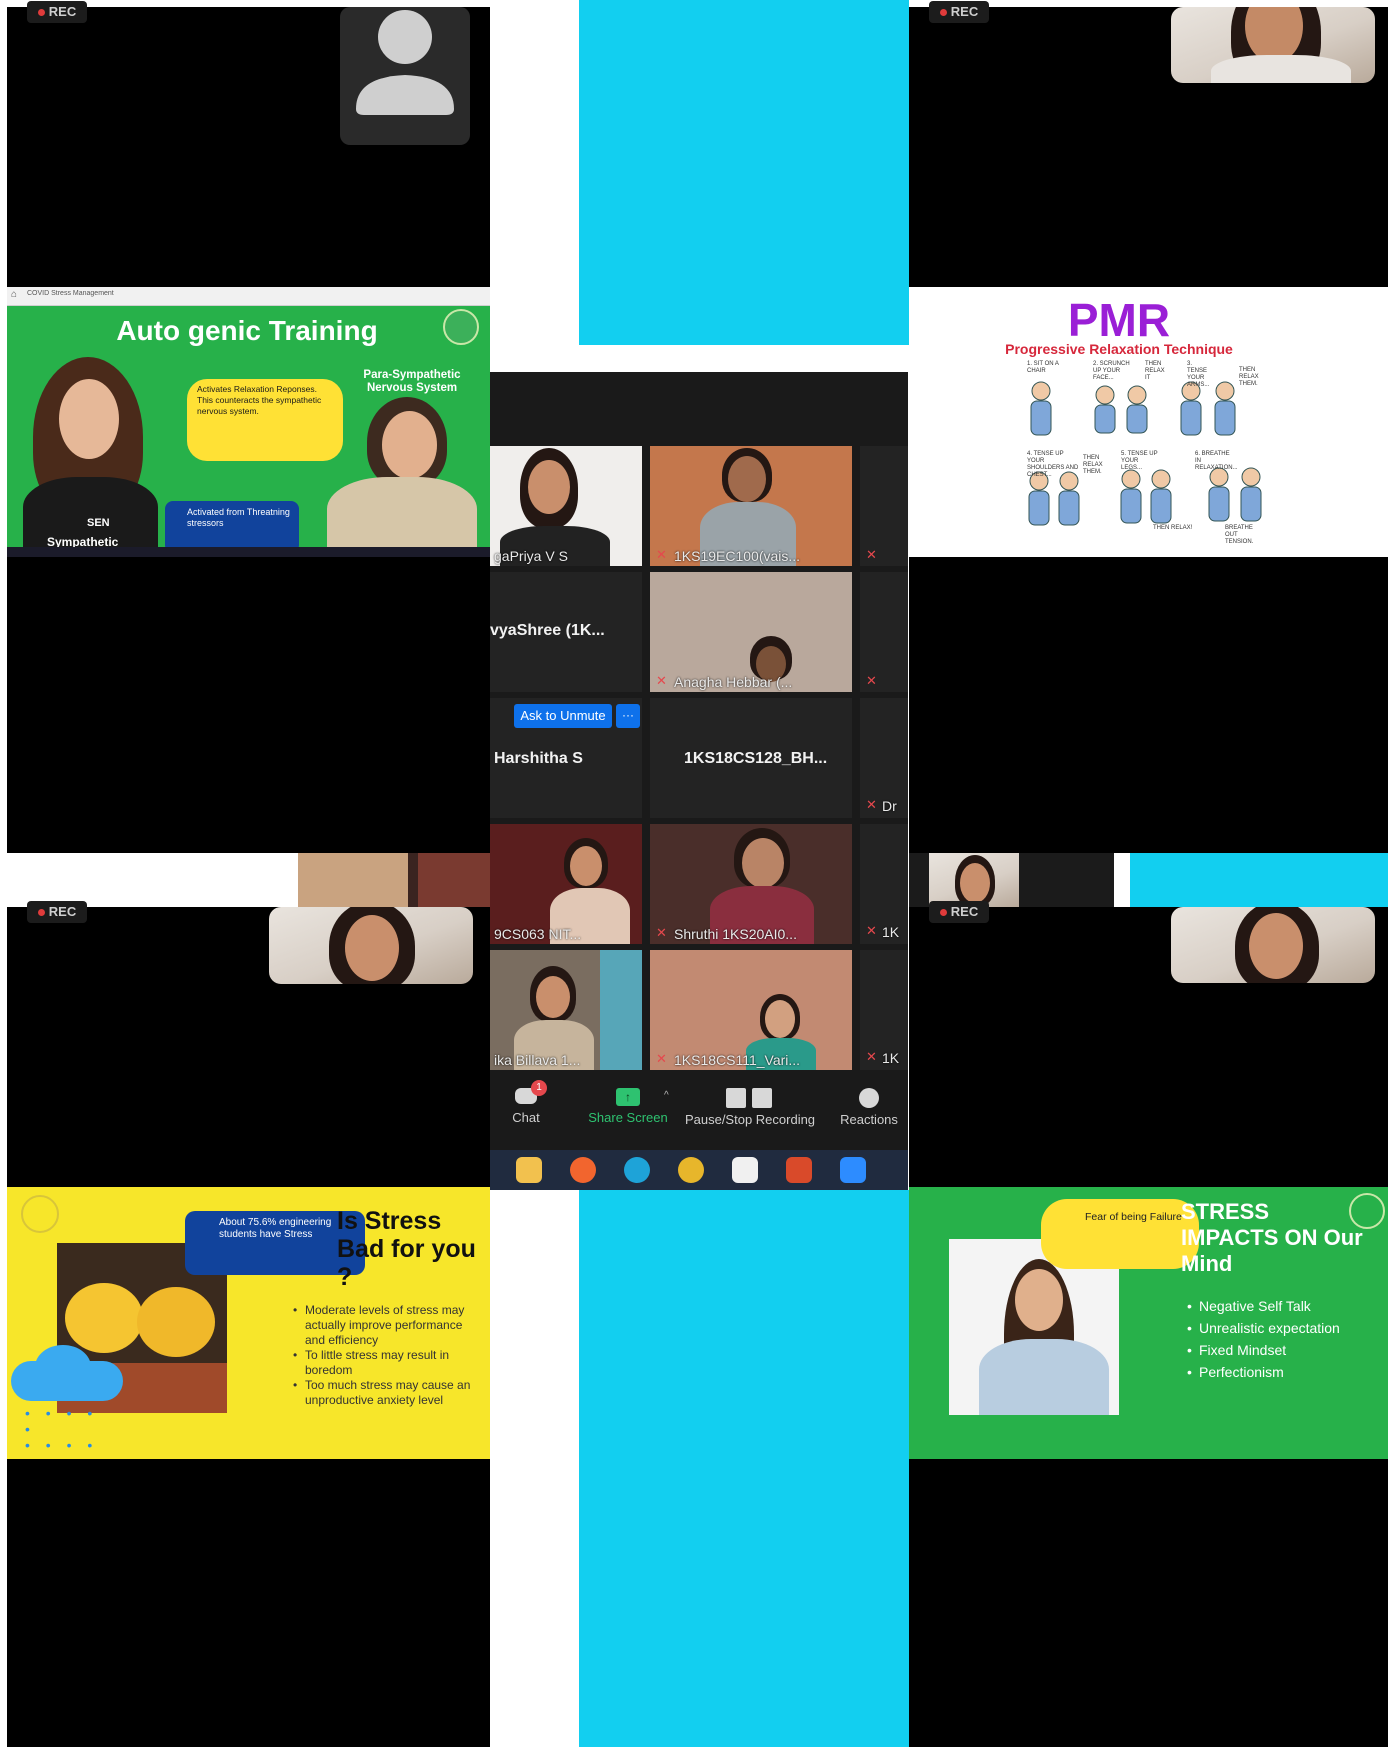  What do you see at coordinates (1173, 528) in the screenshot?
I see `pmr-step-5b: THEN RELAX!` at bounding box center [1173, 528].